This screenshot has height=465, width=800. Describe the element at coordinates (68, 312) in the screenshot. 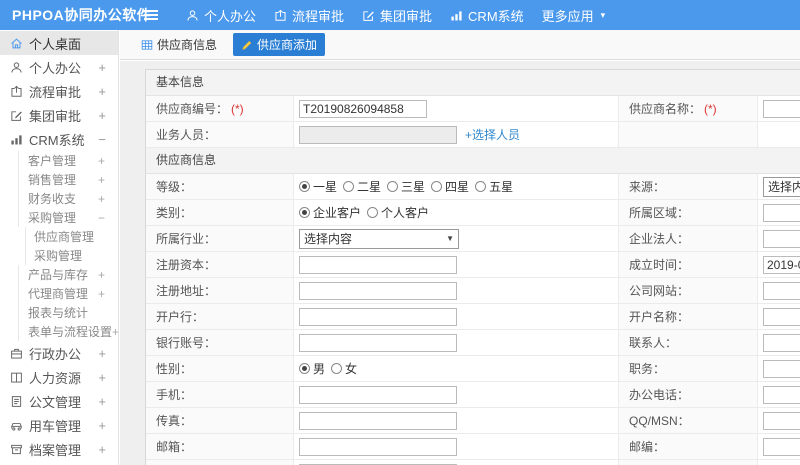

I see `sidebar-item-reports-stats: 报表与统计` at that location.